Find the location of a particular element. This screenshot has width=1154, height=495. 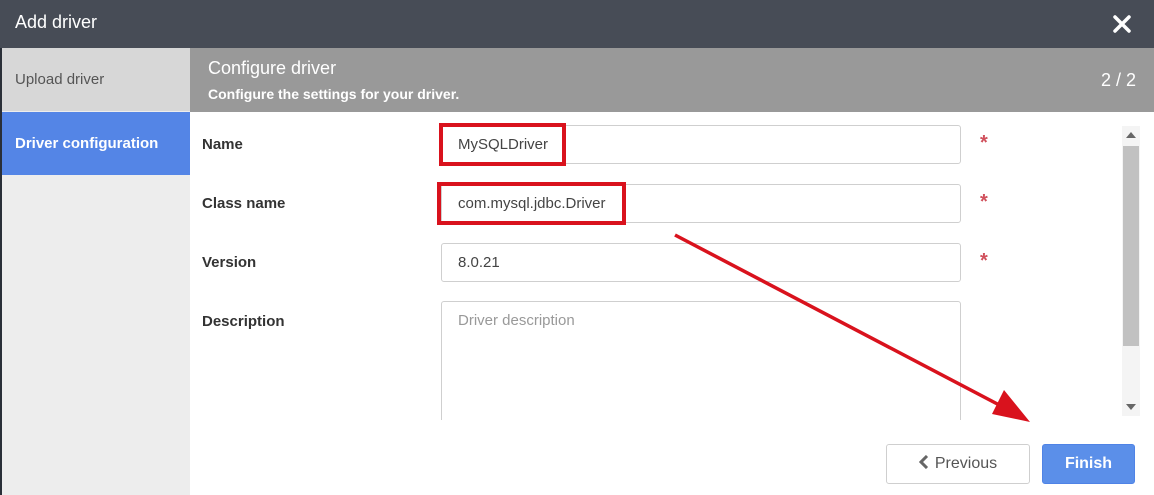

scroll-up-icon is located at coordinates (1131, 135).